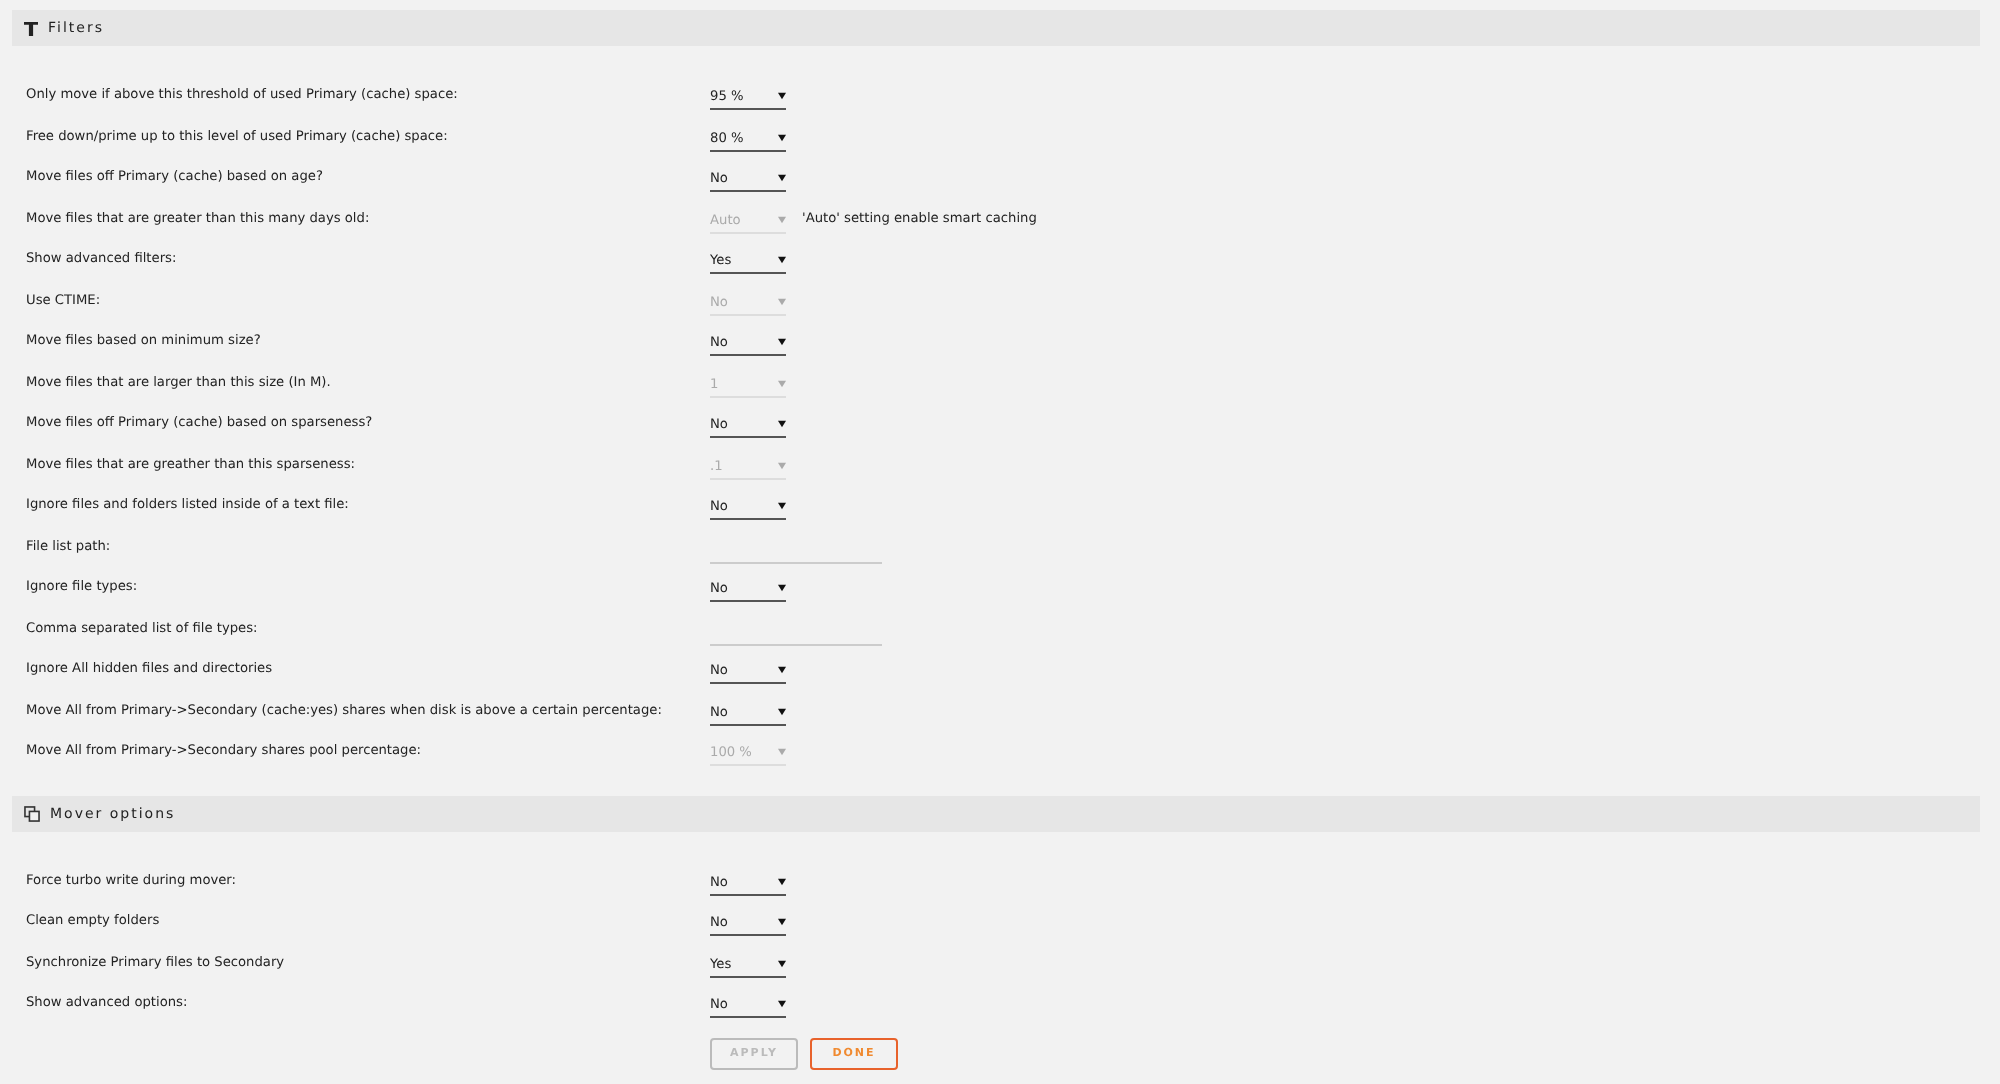 The width and height of the screenshot is (2000, 1084). I want to click on filter-icon, so click(31, 28).